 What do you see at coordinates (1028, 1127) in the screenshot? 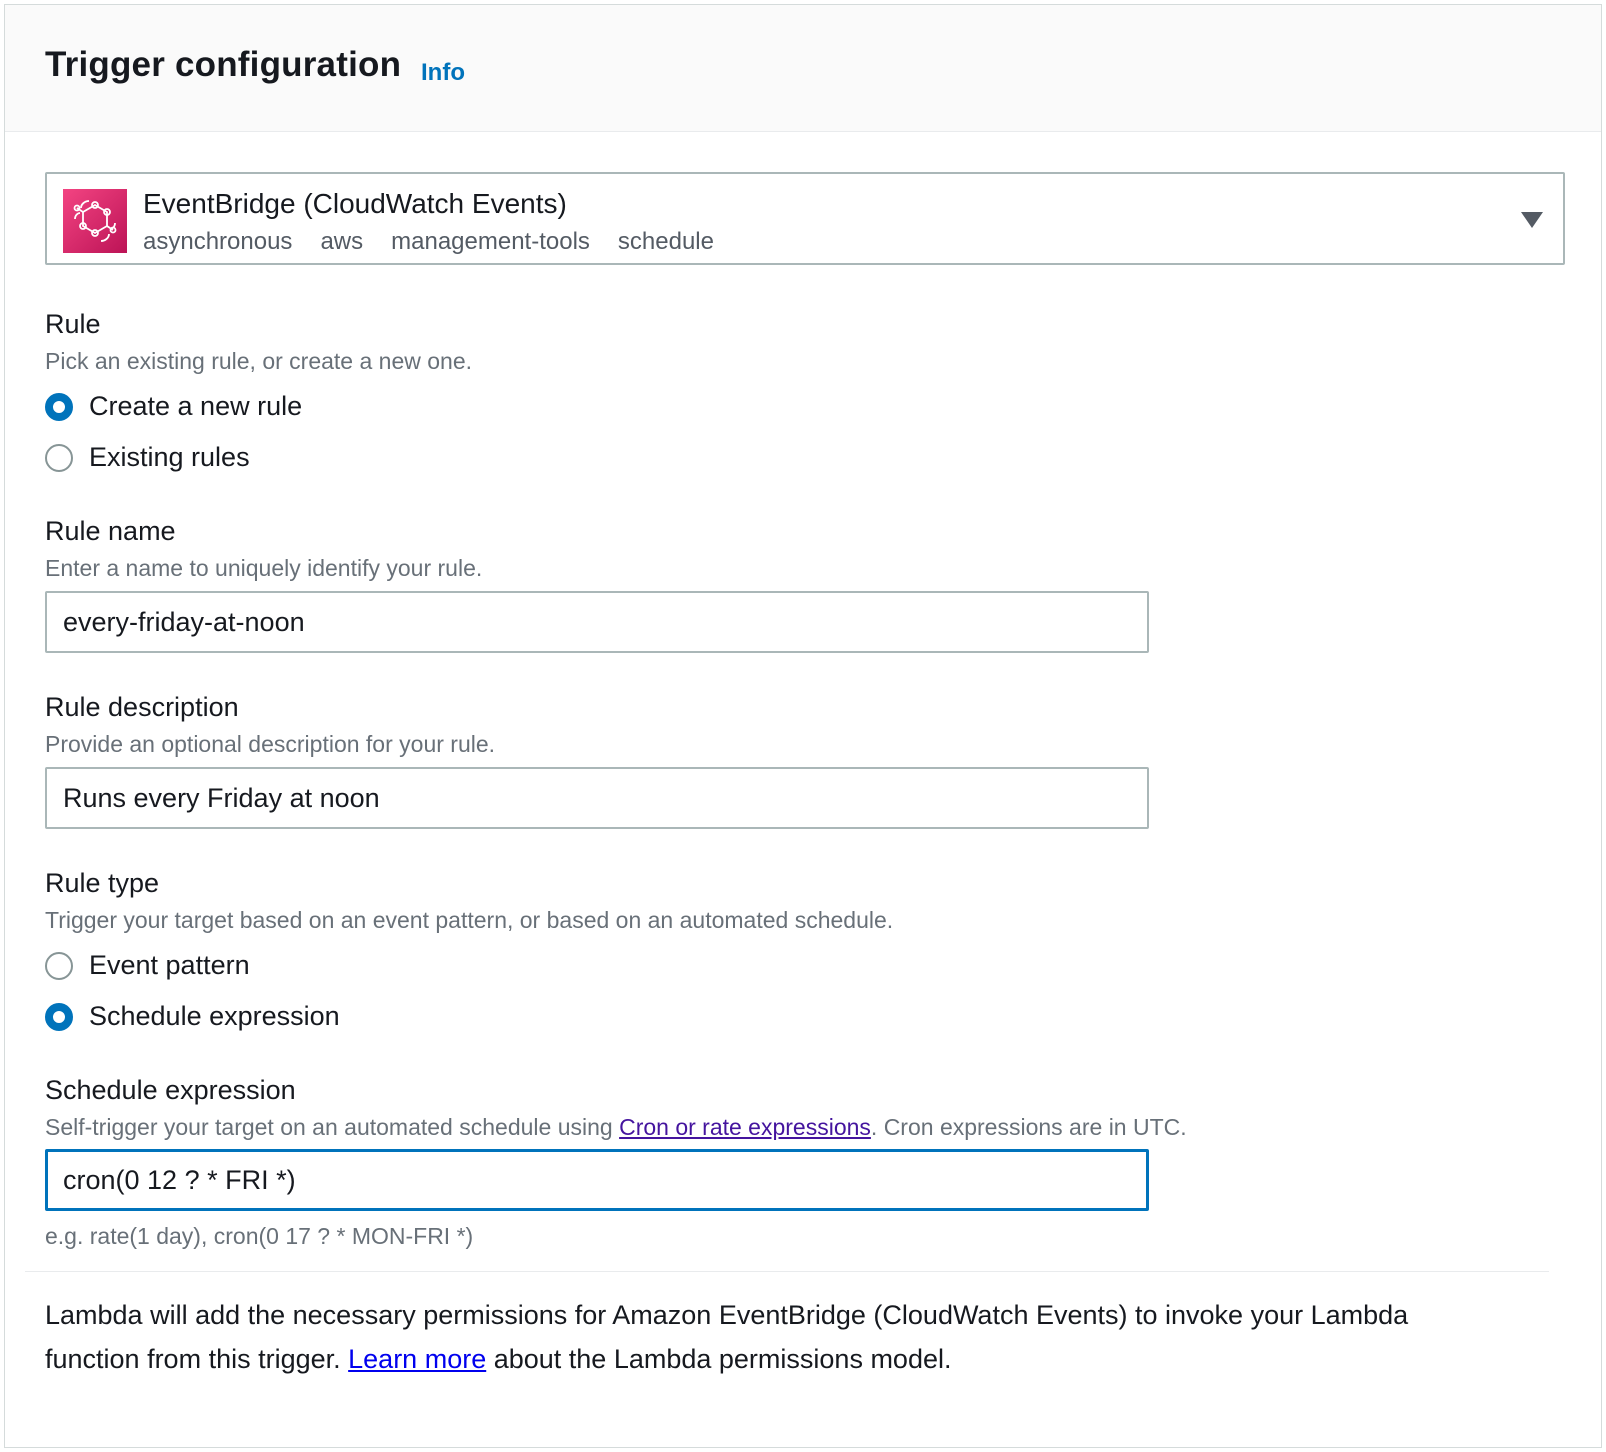
I see `description-text: . Cron expressions are in UTC.` at bounding box center [1028, 1127].